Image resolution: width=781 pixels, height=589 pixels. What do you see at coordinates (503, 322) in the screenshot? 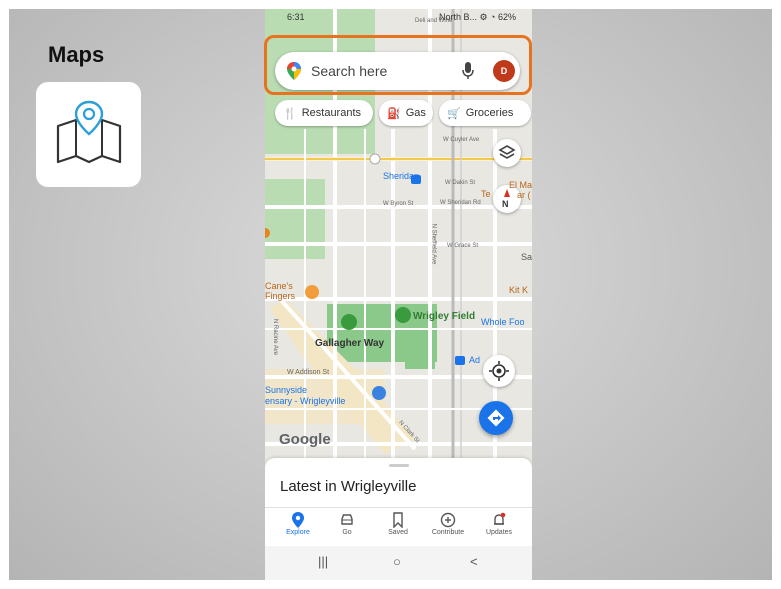
I see `map-label-whole-foods: Whole Foo` at bounding box center [503, 322].